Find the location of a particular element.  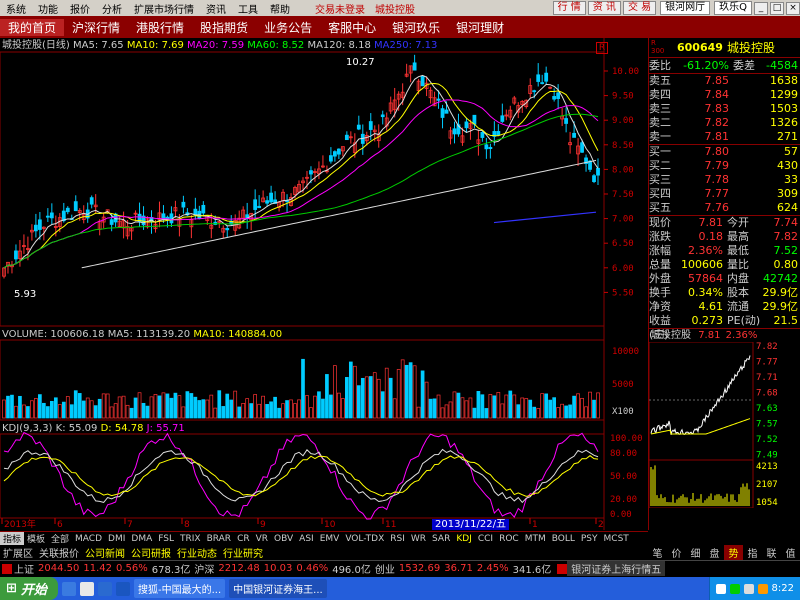

right-tab: 联 is located at coordinates (771, 552).